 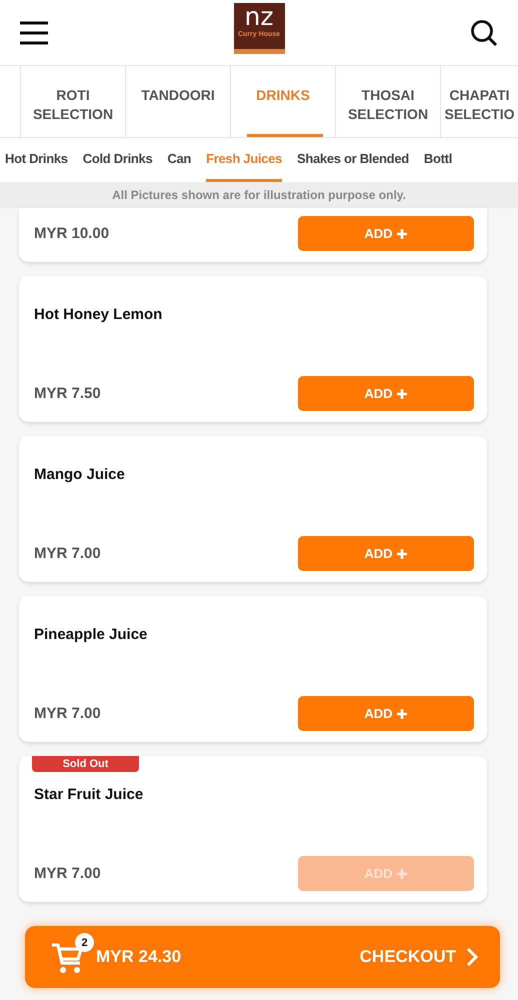 I want to click on item-price: MYR 10.00, so click(x=72, y=233).